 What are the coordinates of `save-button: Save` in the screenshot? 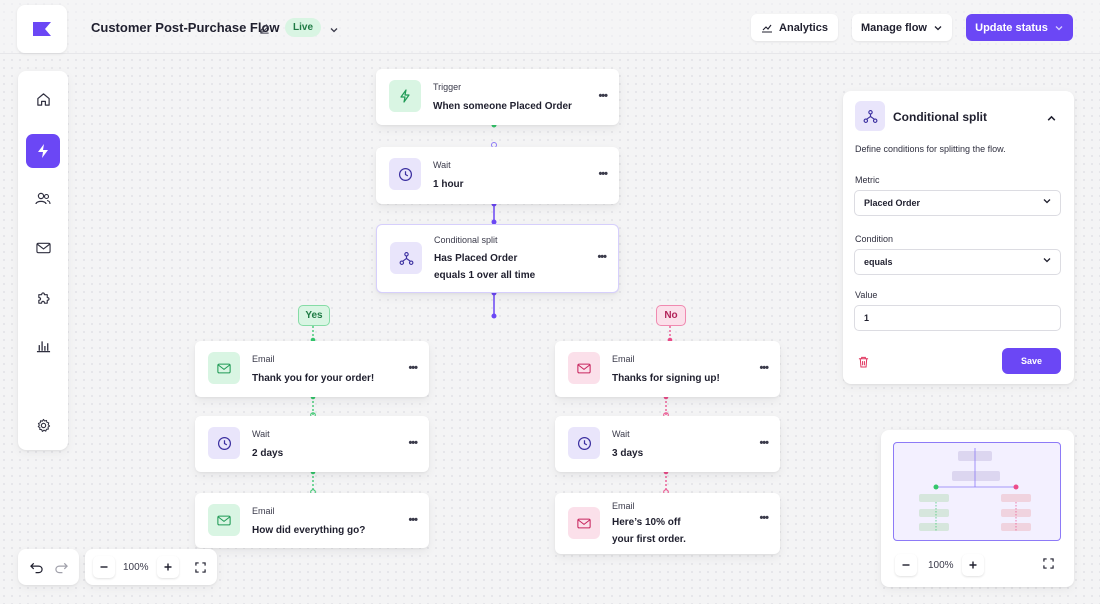 It's located at (1031, 361).